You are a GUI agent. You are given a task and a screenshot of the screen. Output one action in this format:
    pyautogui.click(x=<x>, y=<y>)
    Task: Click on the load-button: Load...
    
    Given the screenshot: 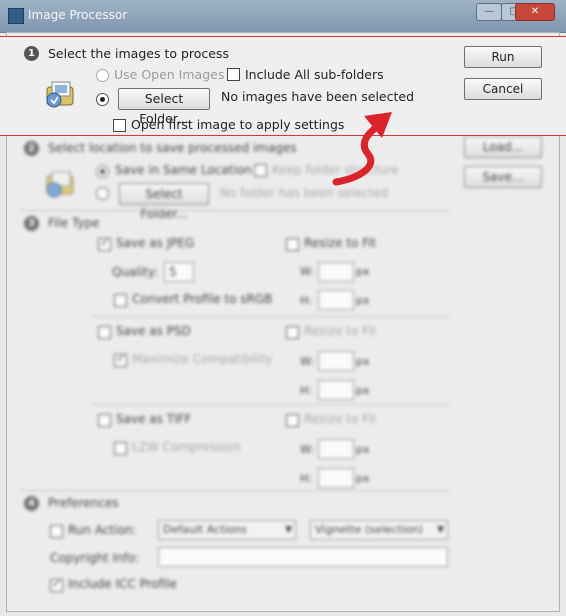 What is the action you would take?
    pyautogui.click(x=503, y=147)
    